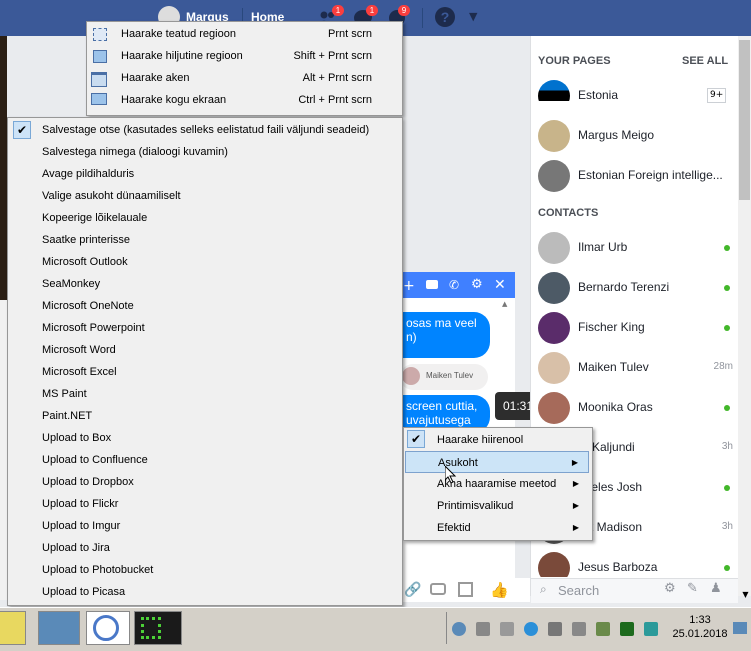  What do you see at coordinates (497, 440) in the screenshot?
I see `submenu-item: Haarake hiirenool` at bounding box center [497, 440].